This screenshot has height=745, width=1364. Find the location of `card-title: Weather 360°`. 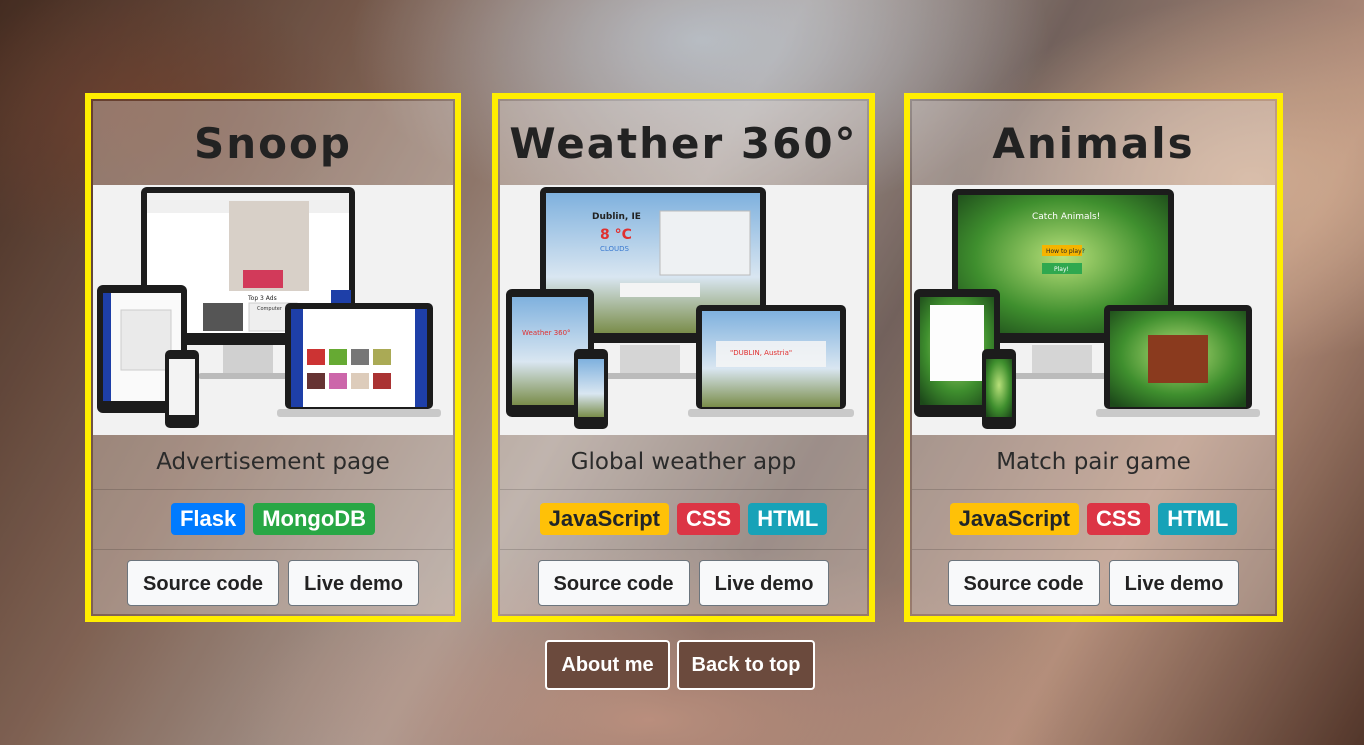

card-title: Weather 360° is located at coordinates (683, 143).